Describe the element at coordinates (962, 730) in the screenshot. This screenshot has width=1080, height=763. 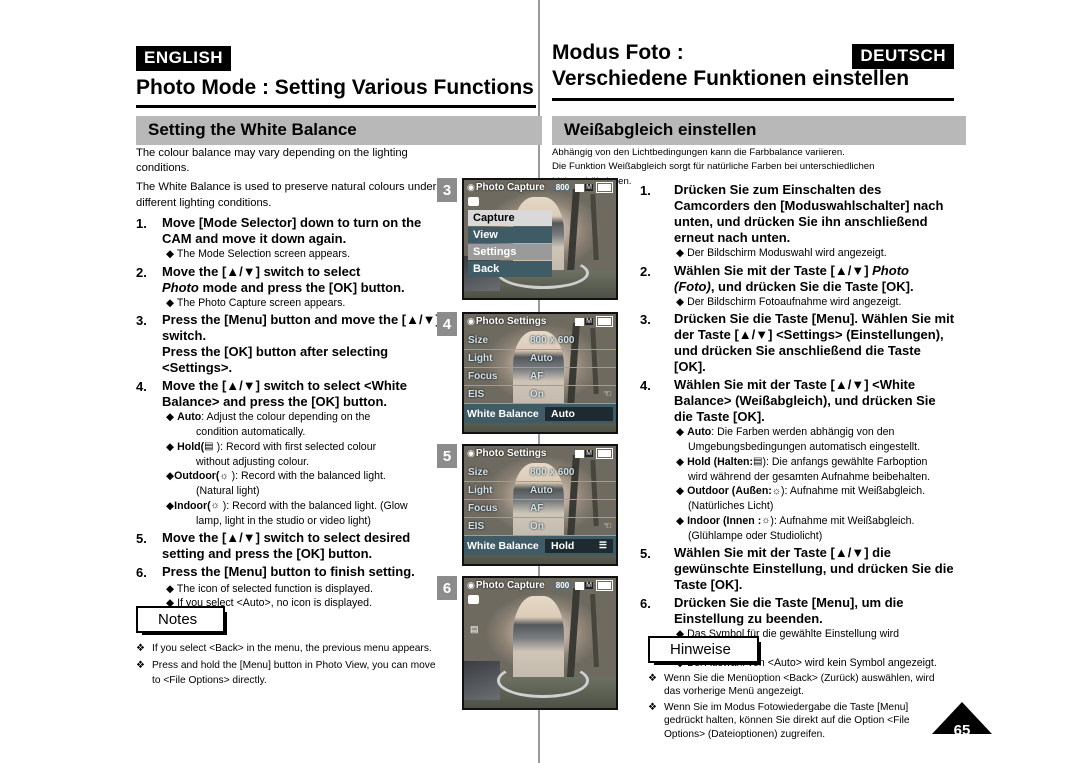
I see `page-number: 65` at that location.